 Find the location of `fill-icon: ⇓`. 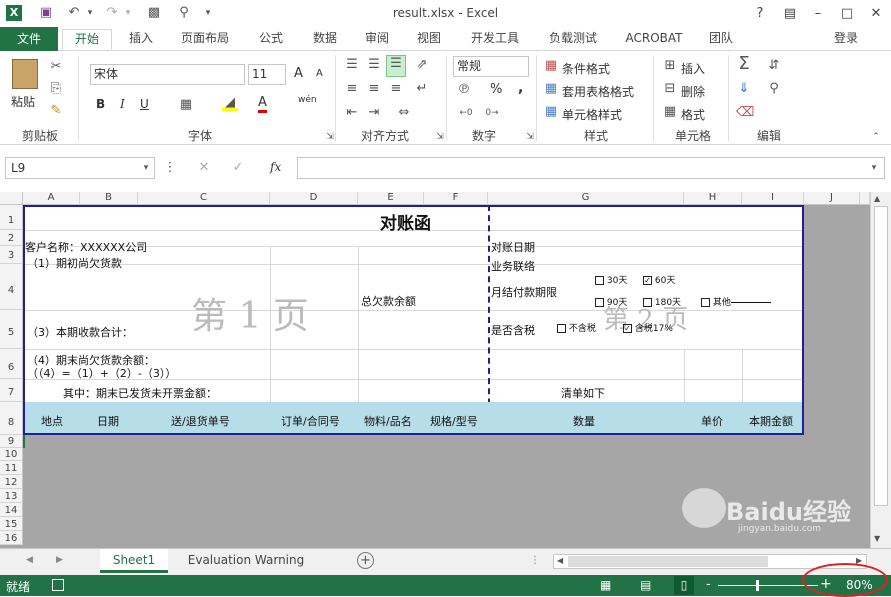

fill-icon: ⇓ is located at coordinates (744, 89).